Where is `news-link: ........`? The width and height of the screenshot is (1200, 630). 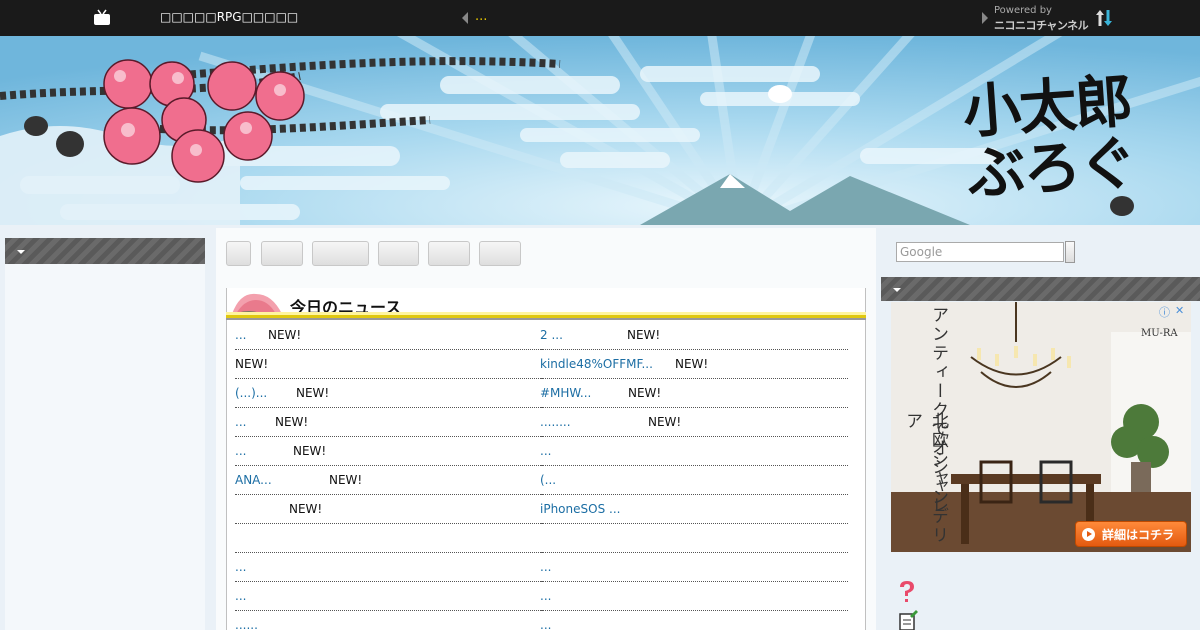 news-link: ........ is located at coordinates (555, 422).